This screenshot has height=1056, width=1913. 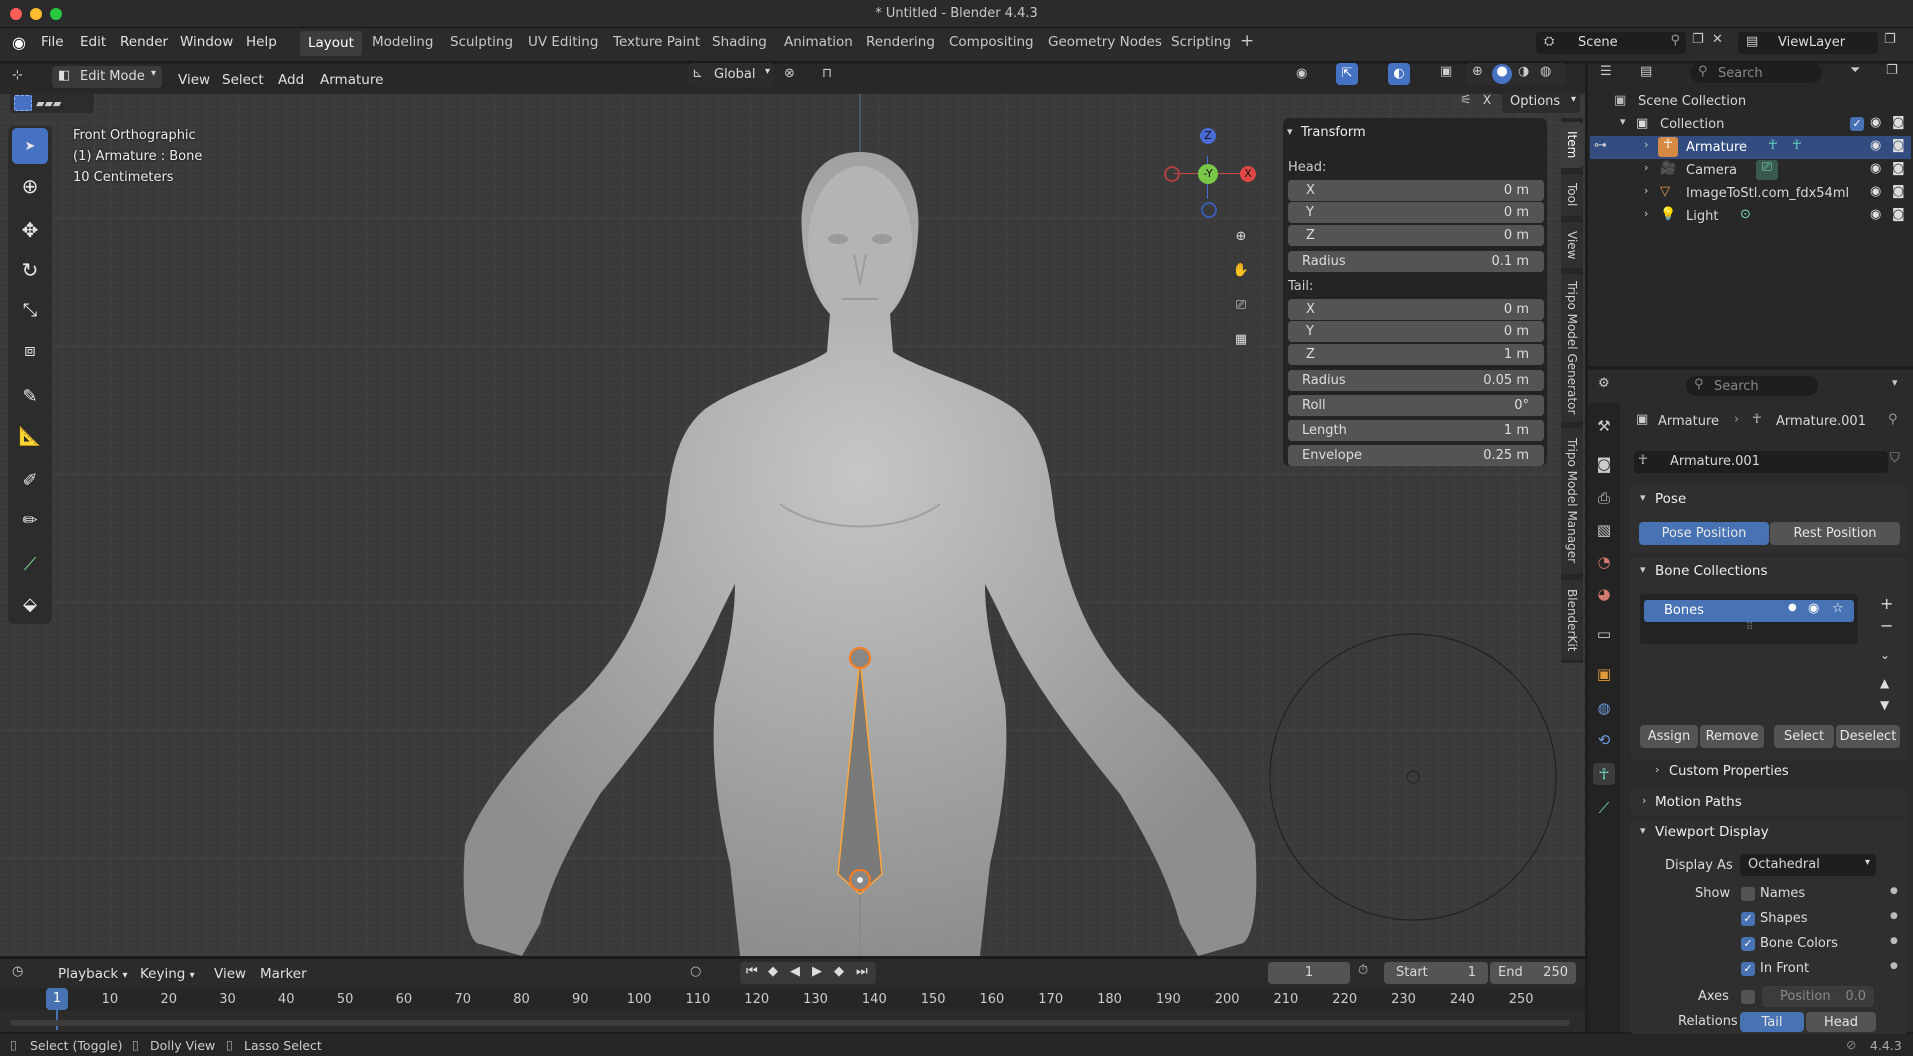 I want to click on playhead: 1, so click(x=57, y=999).